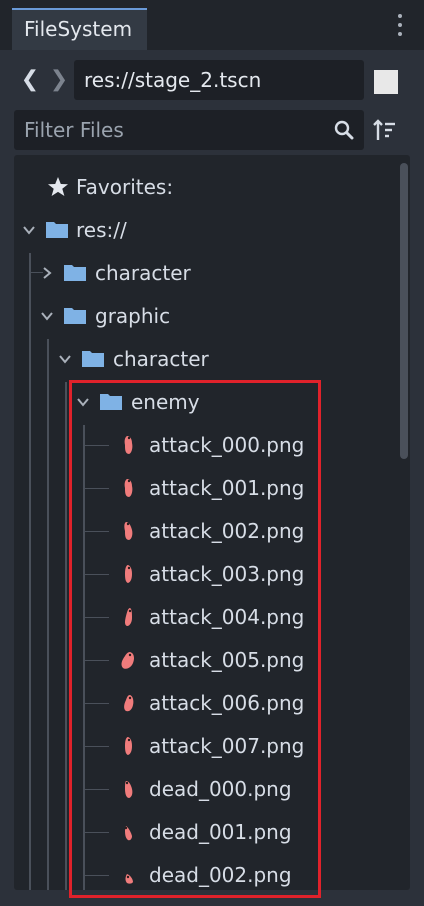 Image resolution: width=424 pixels, height=906 pixels. I want to click on file-name: attack_001.png, so click(227, 488).